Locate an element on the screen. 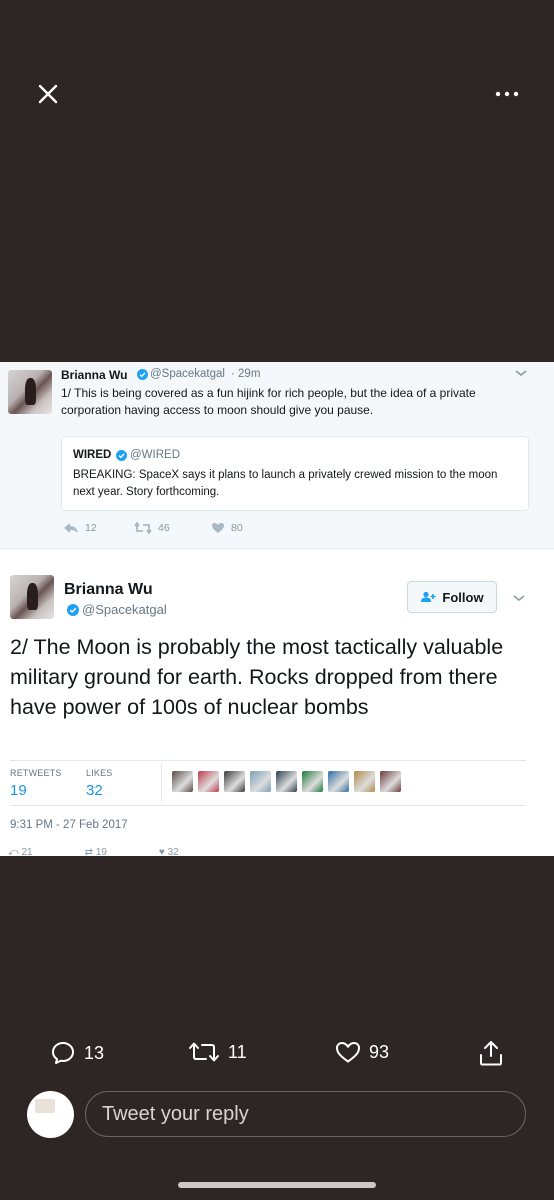 This screenshot has width=554, height=1200. quoted-tweet-author-name: WIRED is located at coordinates (92, 455).